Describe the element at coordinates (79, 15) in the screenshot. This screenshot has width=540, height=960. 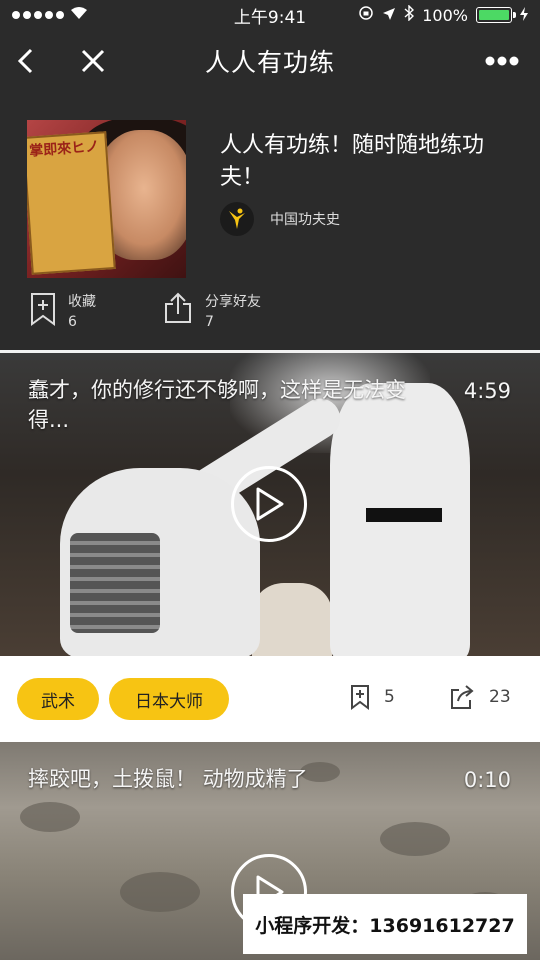
I see `wifi-icon` at that location.